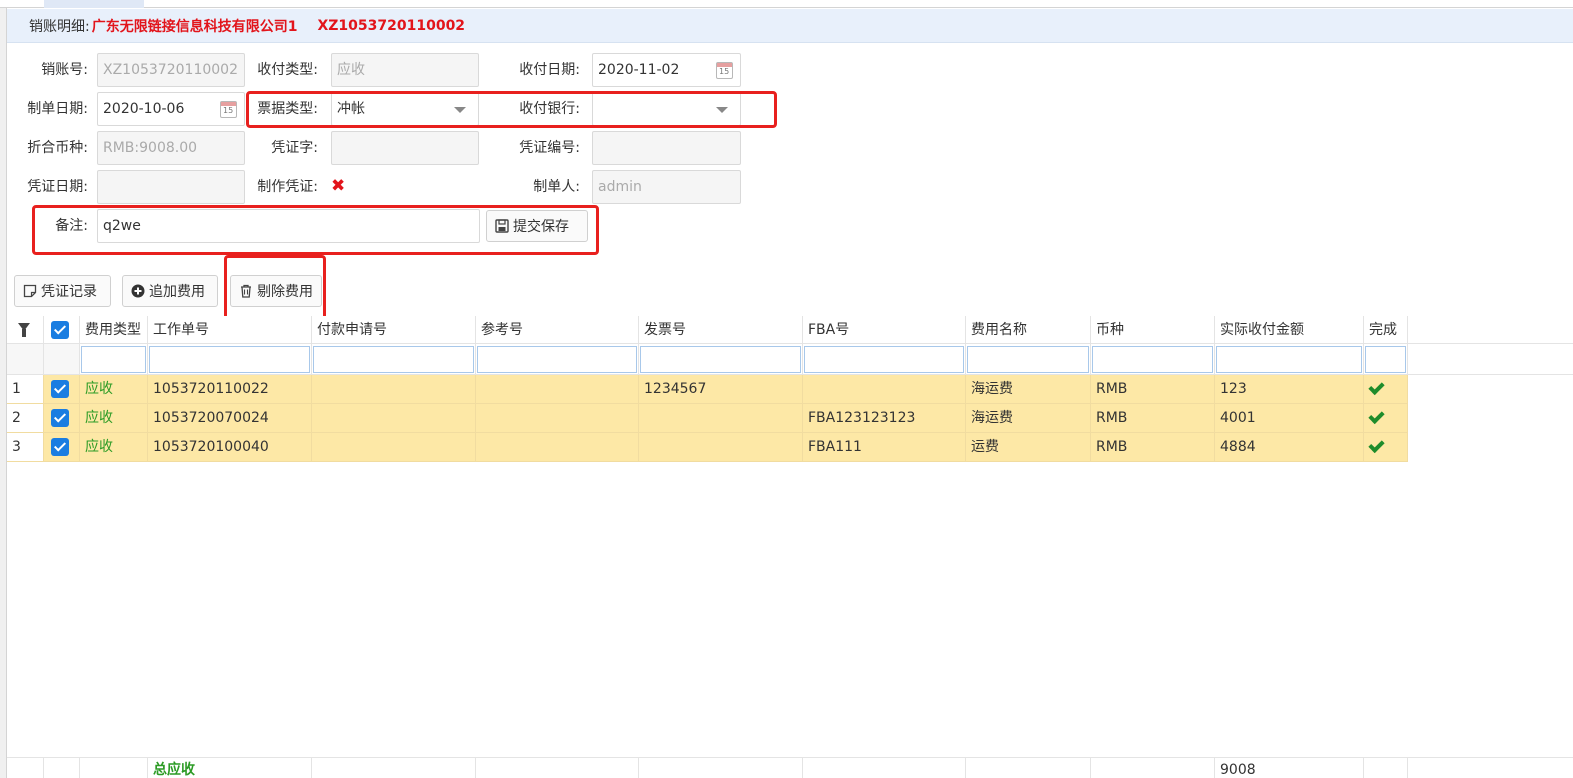  I want to click on currency-field: RMB:9008.00, so click(171, 148).